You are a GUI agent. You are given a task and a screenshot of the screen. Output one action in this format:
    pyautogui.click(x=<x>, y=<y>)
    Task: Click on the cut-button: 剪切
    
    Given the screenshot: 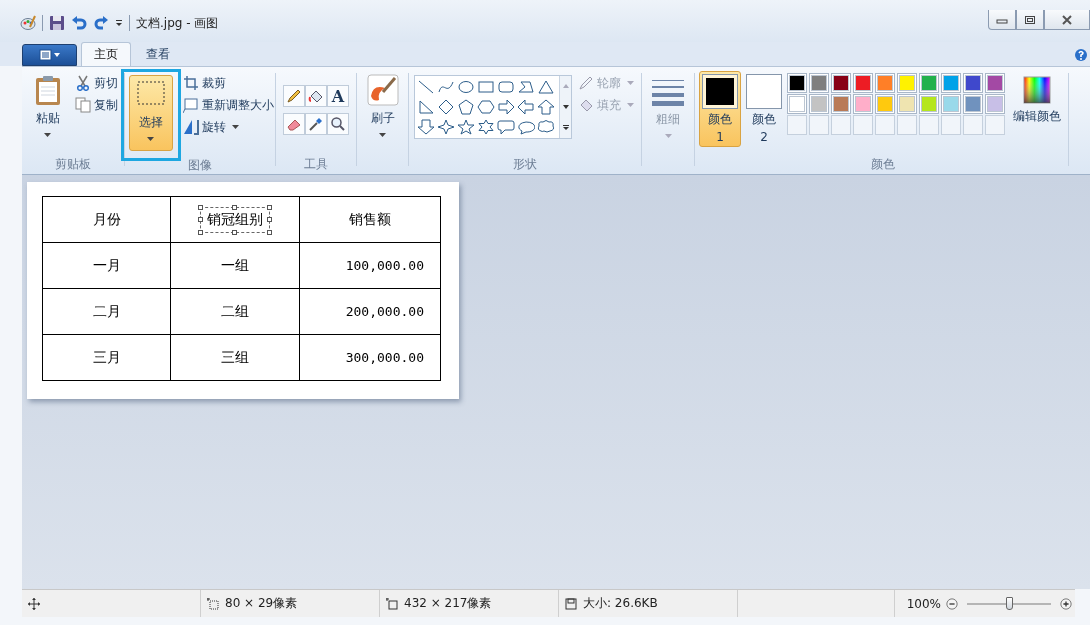 What is the action you would take?
    pyautogui.click(x=96, y=83)
    